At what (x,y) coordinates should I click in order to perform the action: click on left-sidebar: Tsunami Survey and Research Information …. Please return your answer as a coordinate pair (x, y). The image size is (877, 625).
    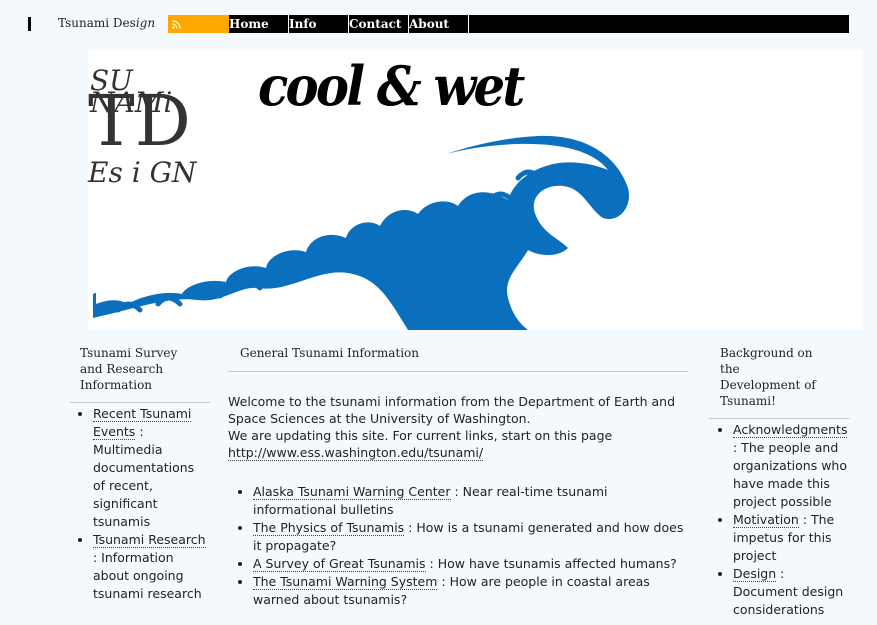
    Looking at the image, I should click on (140, 474).